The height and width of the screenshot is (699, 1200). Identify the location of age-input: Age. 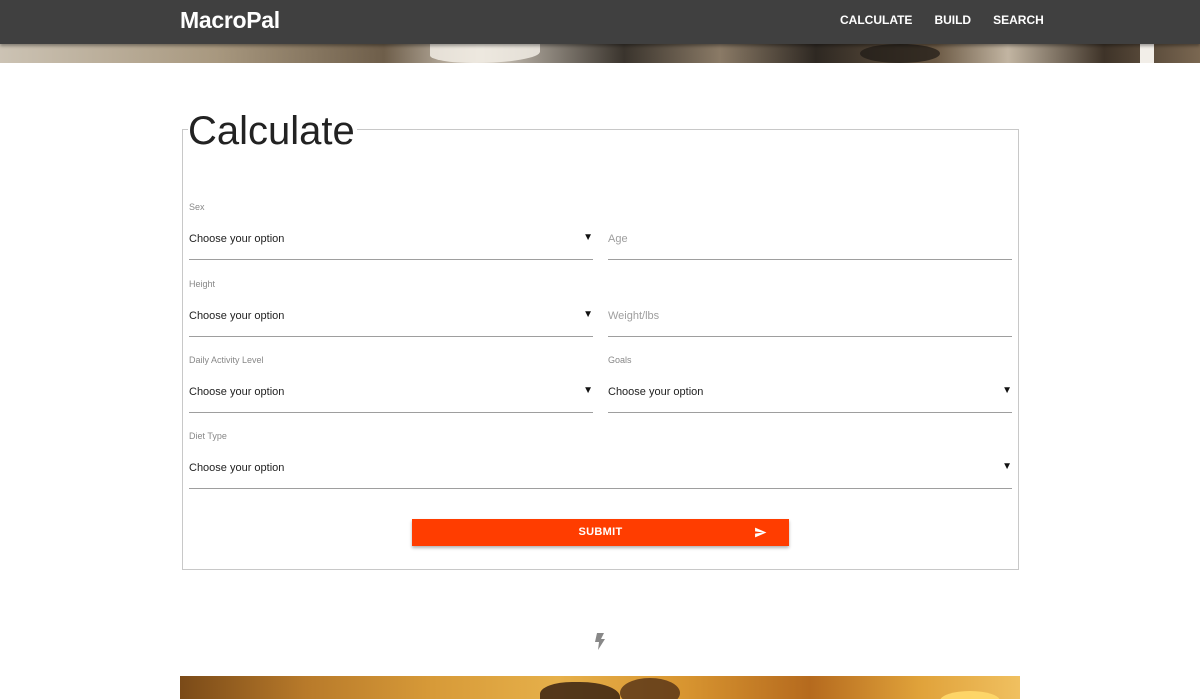
(810, 242).